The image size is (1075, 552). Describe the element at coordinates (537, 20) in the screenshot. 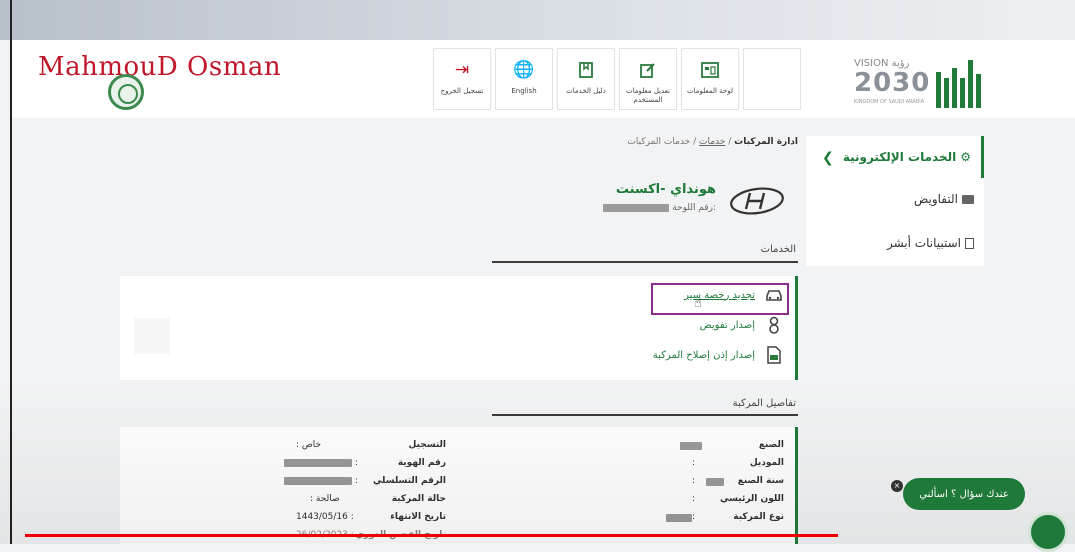

I see `video-top-strip` at that location.